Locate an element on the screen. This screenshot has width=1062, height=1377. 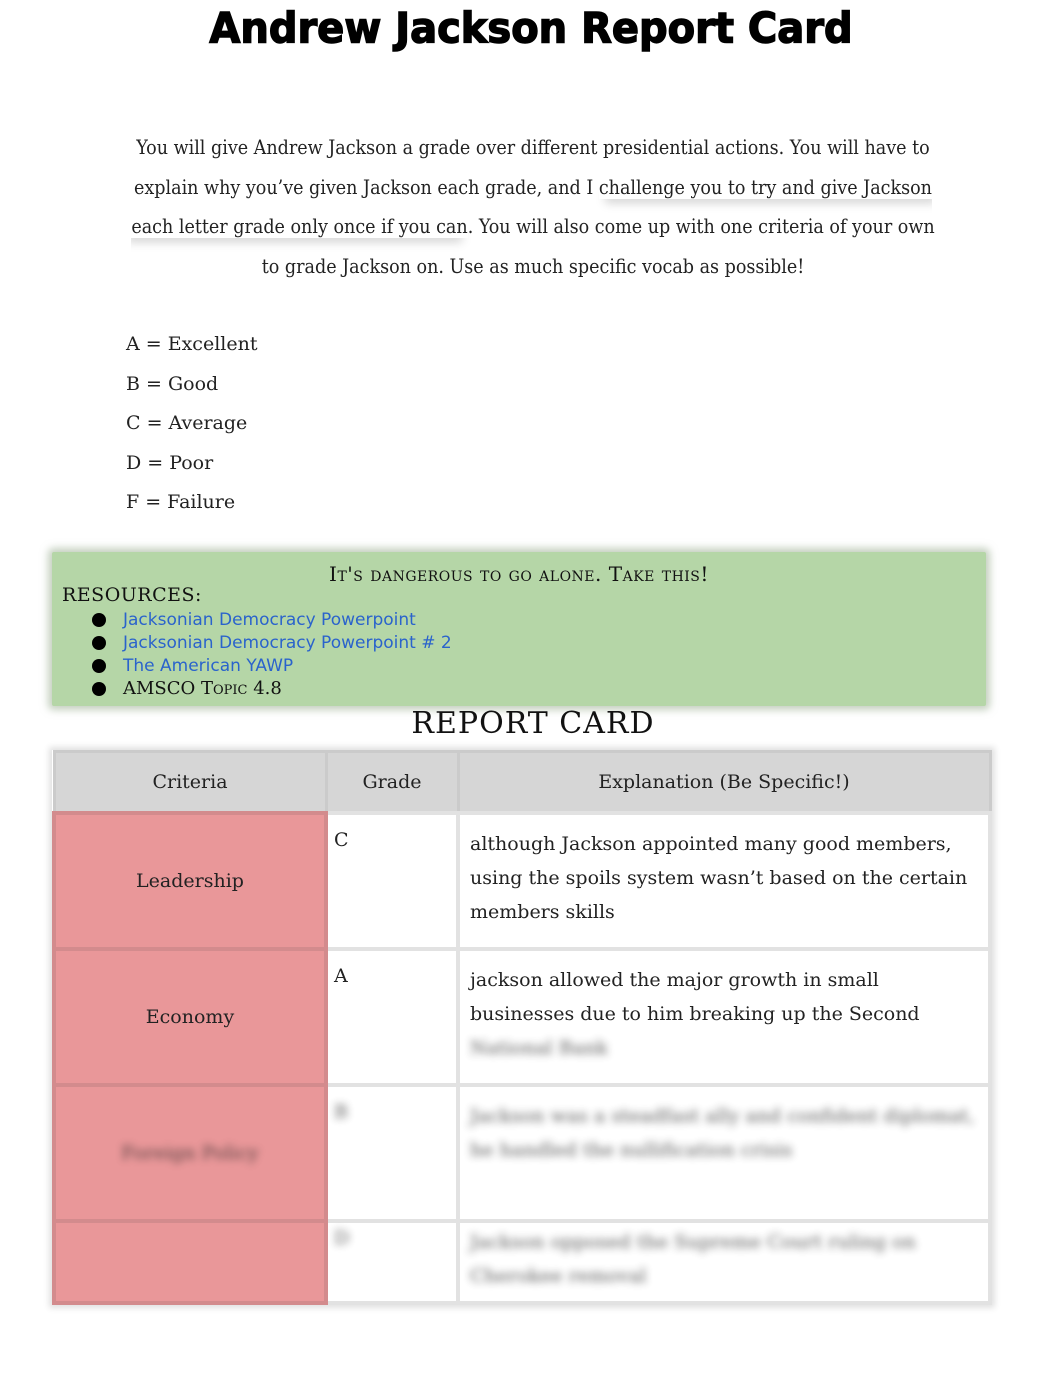
grade-scale-f: F = Failure is located at coordinates (181, 502).